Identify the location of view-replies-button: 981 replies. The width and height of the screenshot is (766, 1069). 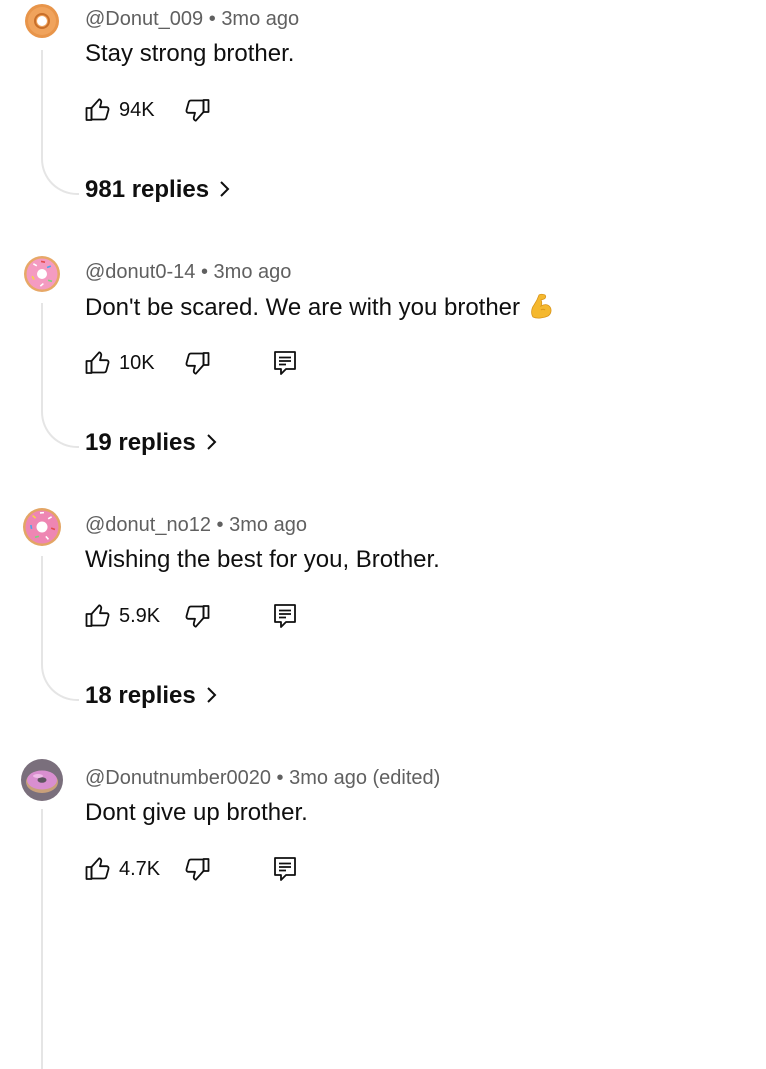
(159, 190).